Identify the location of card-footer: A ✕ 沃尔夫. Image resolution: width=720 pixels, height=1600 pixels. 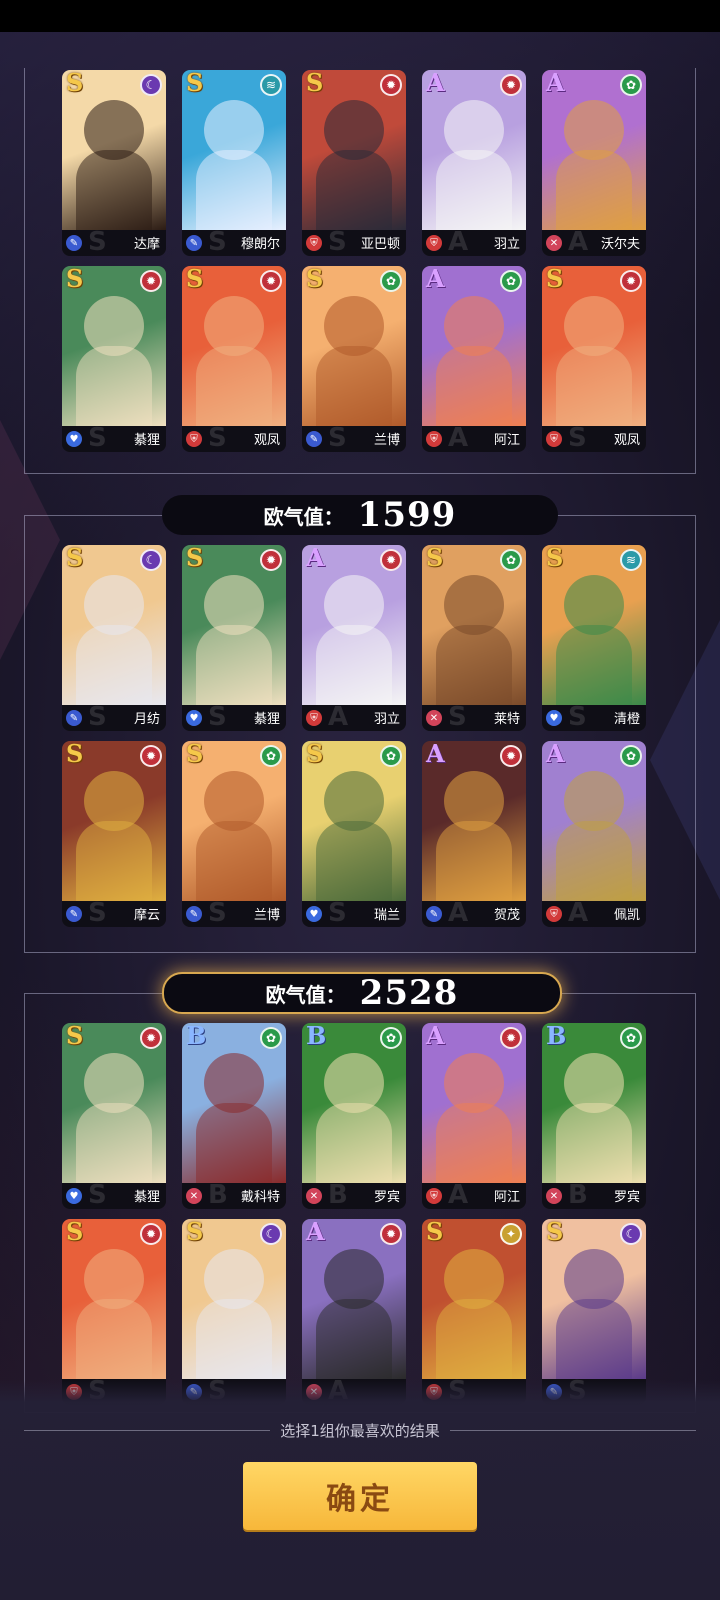
(594, 241).